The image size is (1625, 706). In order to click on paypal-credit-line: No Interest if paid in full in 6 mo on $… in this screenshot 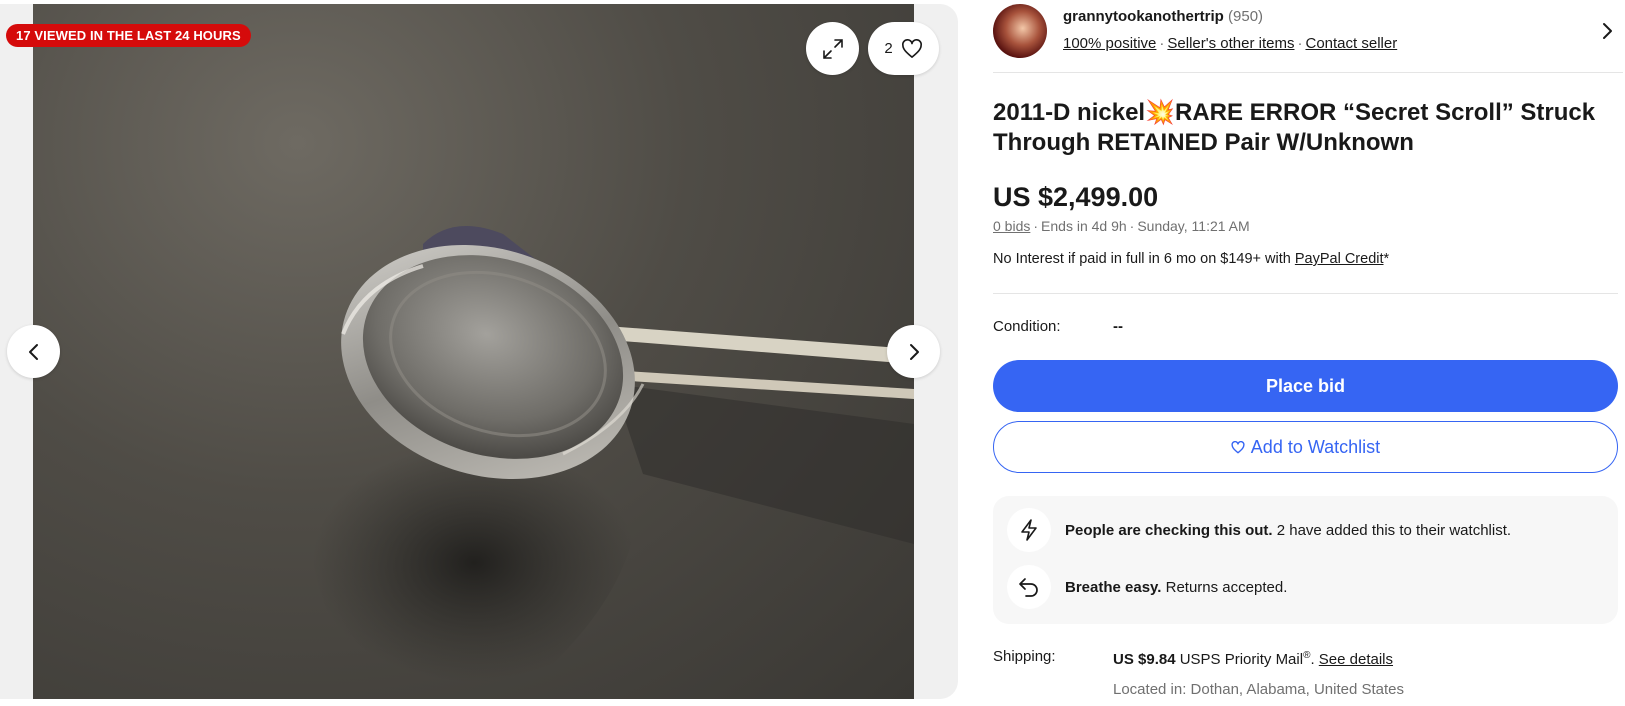, I will do `click(1191, 259)`.